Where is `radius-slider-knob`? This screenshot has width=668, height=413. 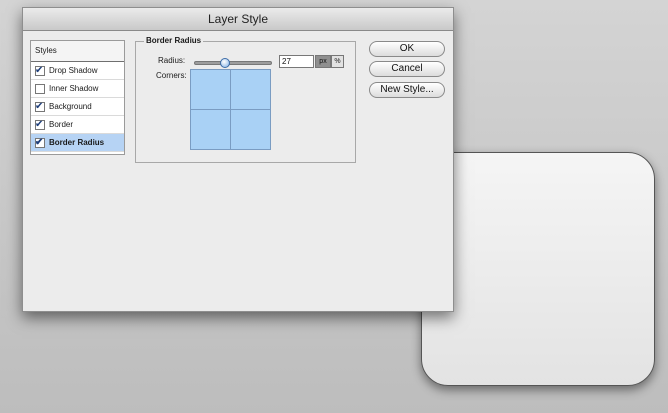 radius-slider-knob is located at coordinates (224, 63).